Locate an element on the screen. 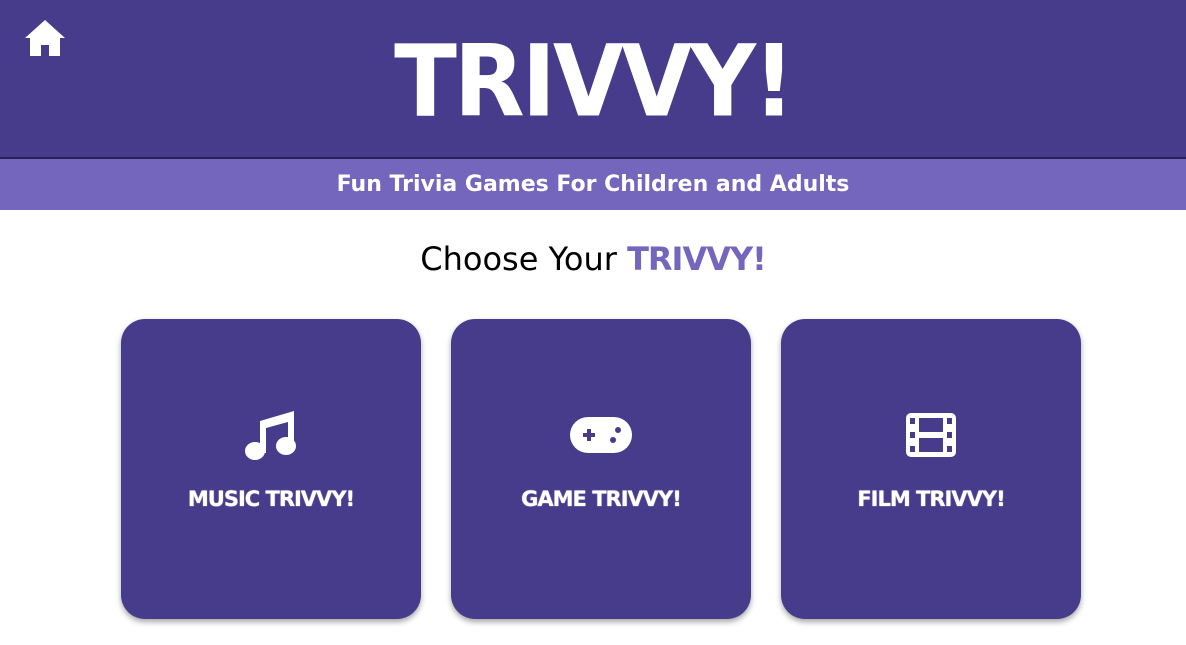 The image size is (1186, 645). film-trivvy-card: FILM TRIVVY! is located at coordinates (931, 469).